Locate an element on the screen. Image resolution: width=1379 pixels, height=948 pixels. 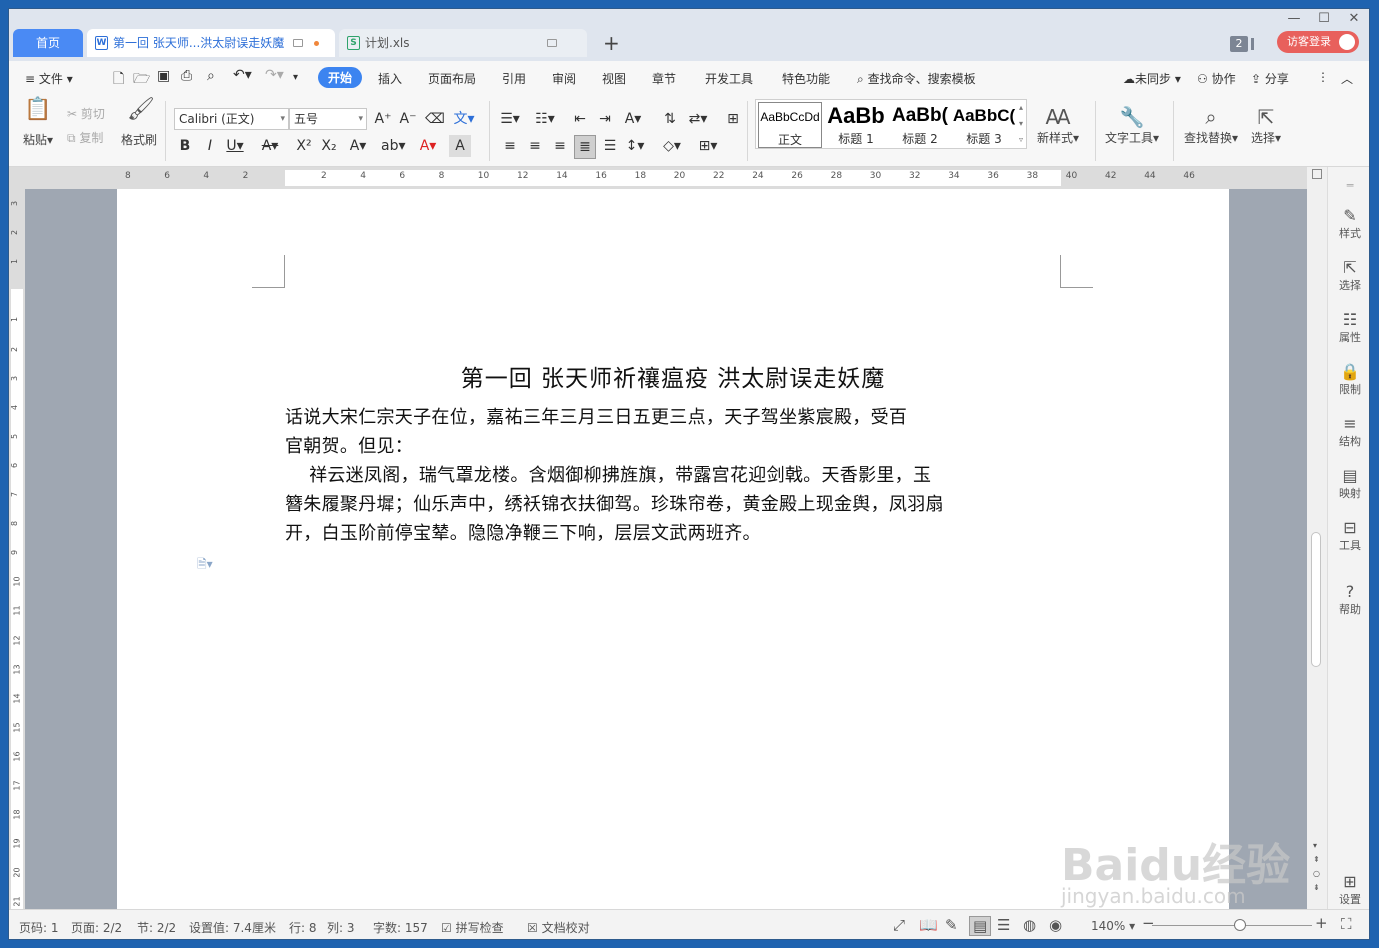
font-size-select: 五号 is located at coordinates (328, 119).